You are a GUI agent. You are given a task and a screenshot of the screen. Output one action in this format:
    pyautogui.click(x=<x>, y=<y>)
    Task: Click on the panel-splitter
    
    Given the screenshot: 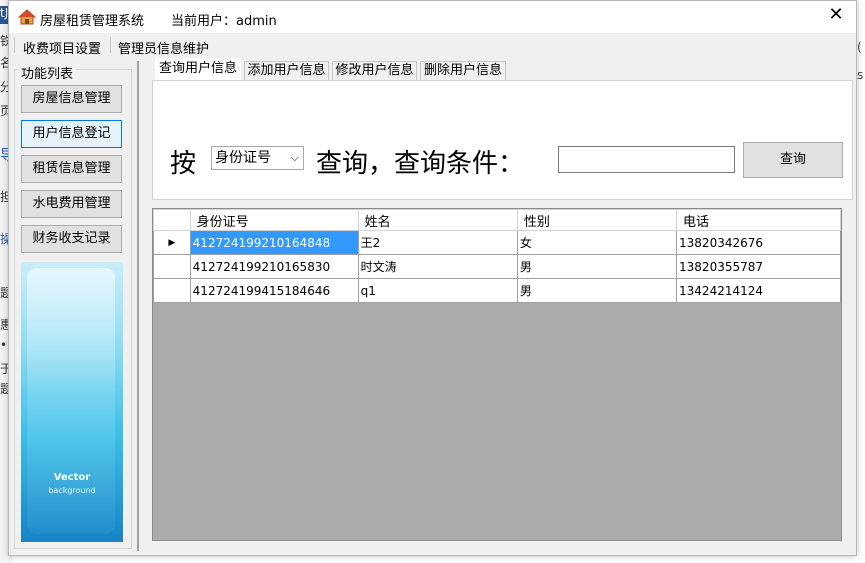 What is the action you would take?
    pyautogui.click(x=138, y=306)
    